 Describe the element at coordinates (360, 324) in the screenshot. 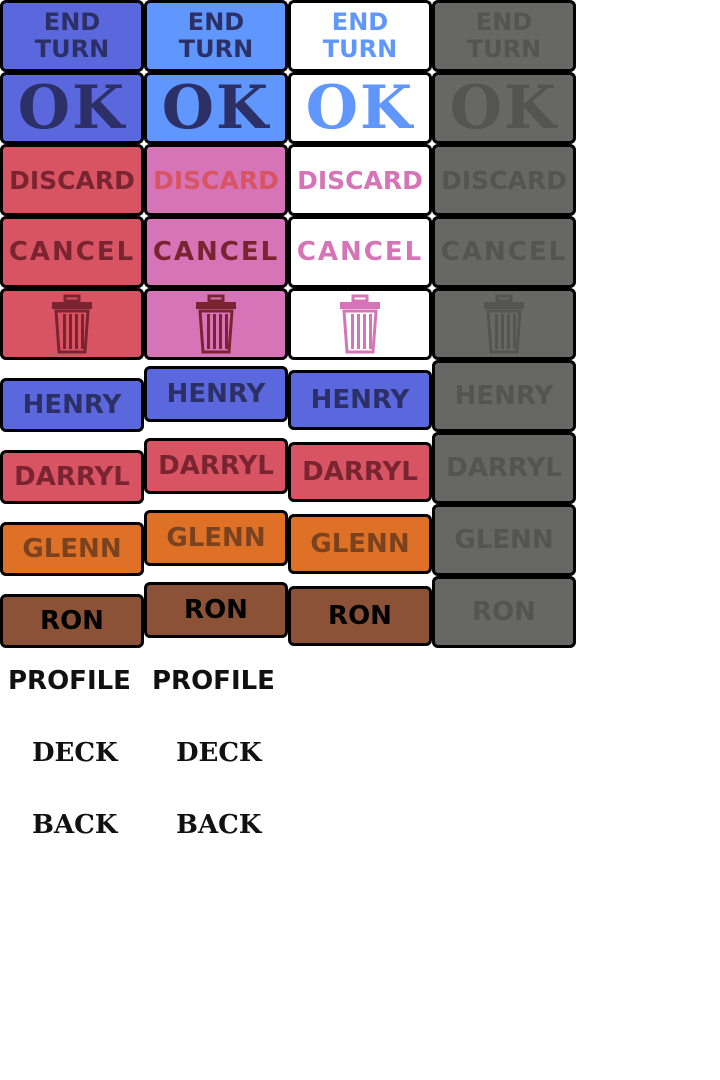

I see `trash-button-pressed` at that location.